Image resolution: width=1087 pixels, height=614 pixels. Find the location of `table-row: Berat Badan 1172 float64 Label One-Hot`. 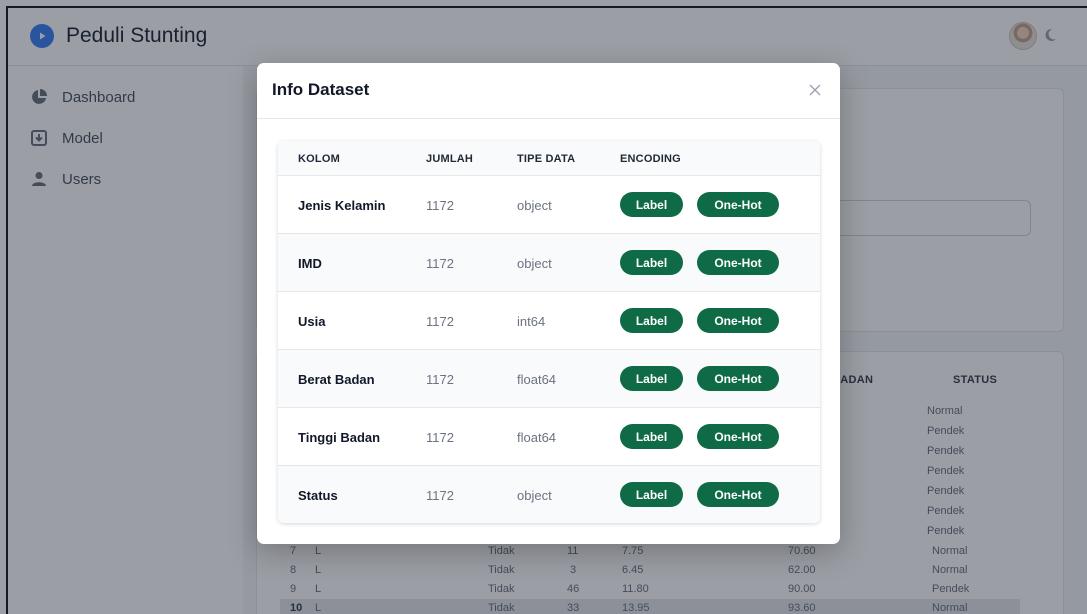

table-row: Berat Badan 1172 float64 Label One-Hot is located at coordinates (549, 378).